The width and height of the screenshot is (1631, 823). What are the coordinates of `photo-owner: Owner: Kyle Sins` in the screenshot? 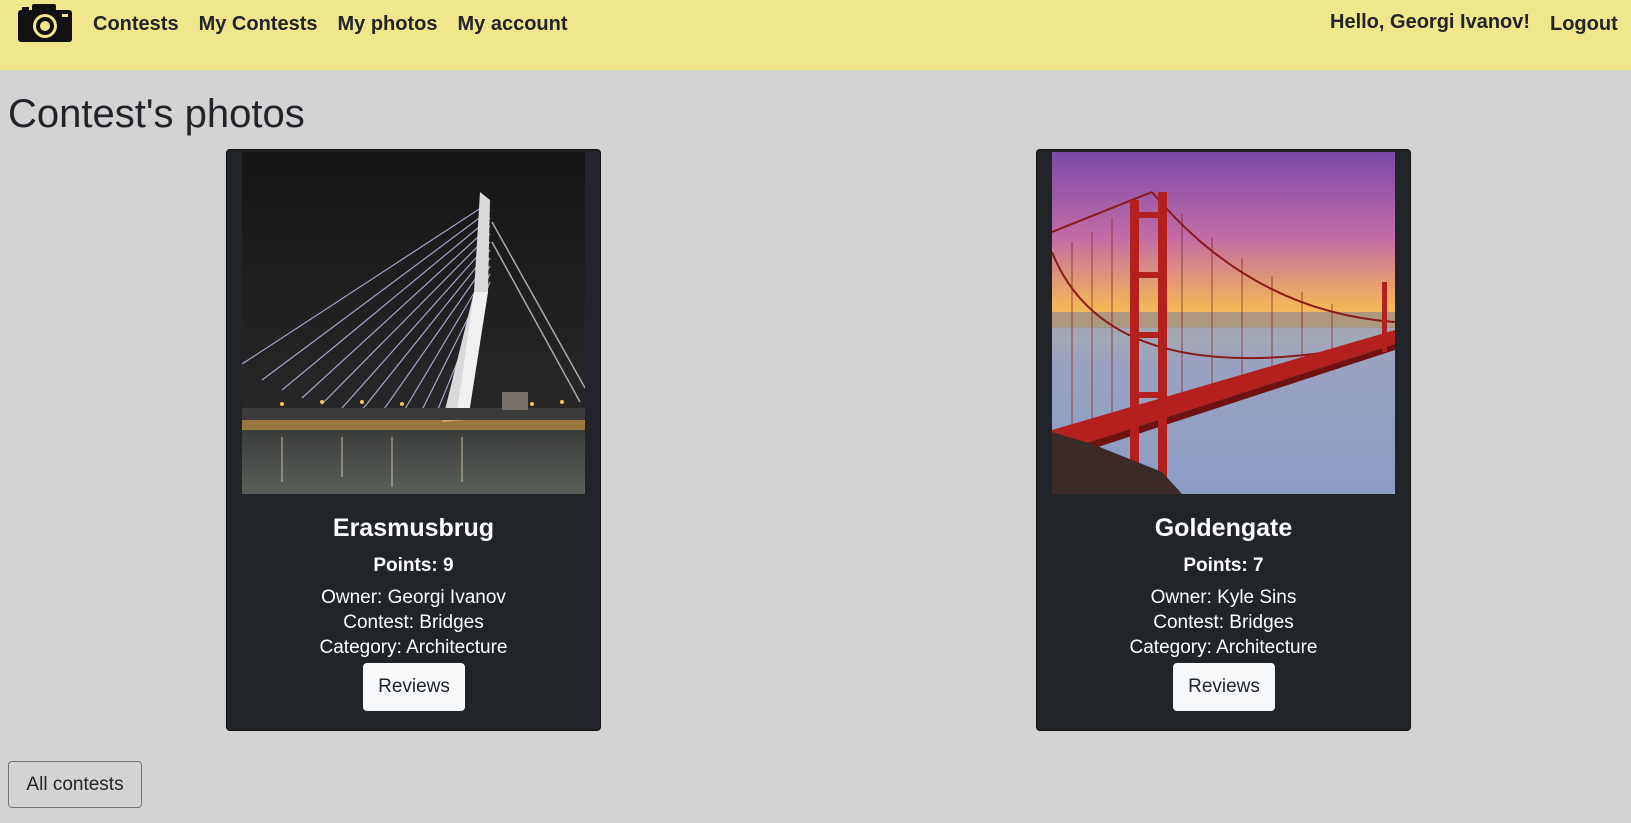 It's located at (1223, 597).